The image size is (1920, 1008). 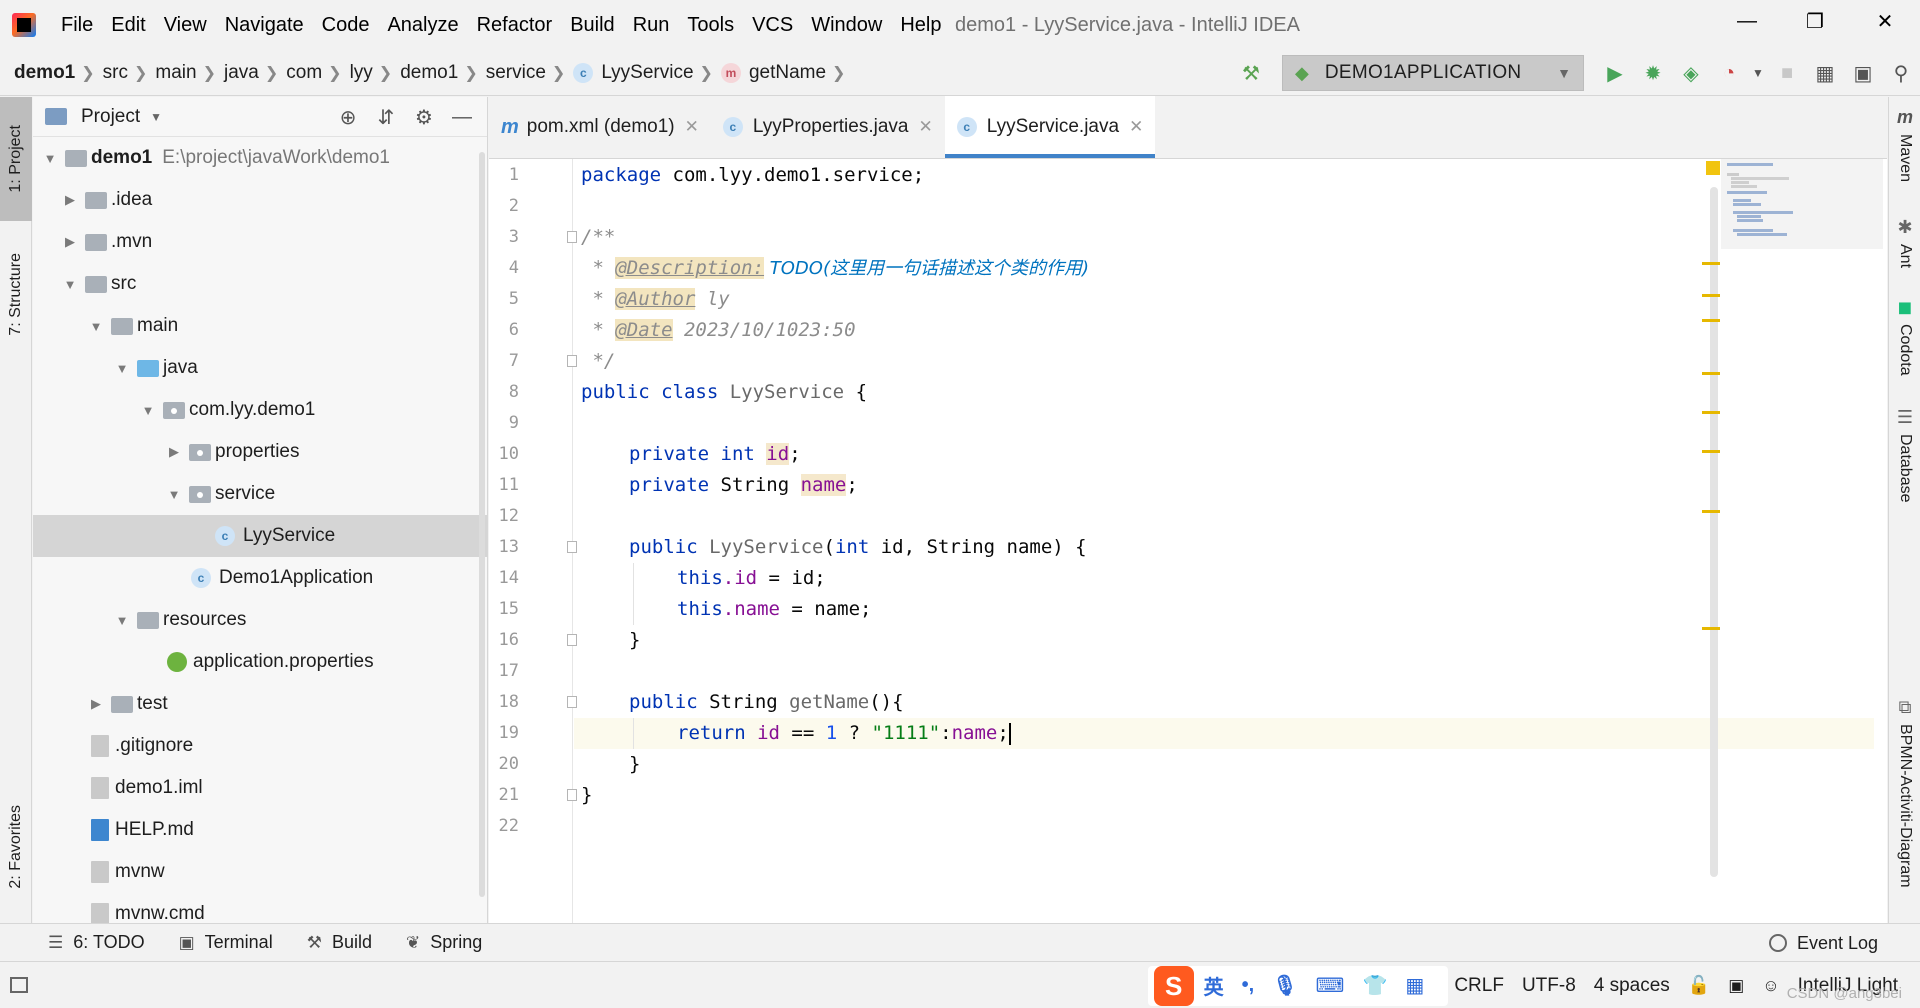 I want to click on editor-scrollbar, so click(x=1714, y=532).